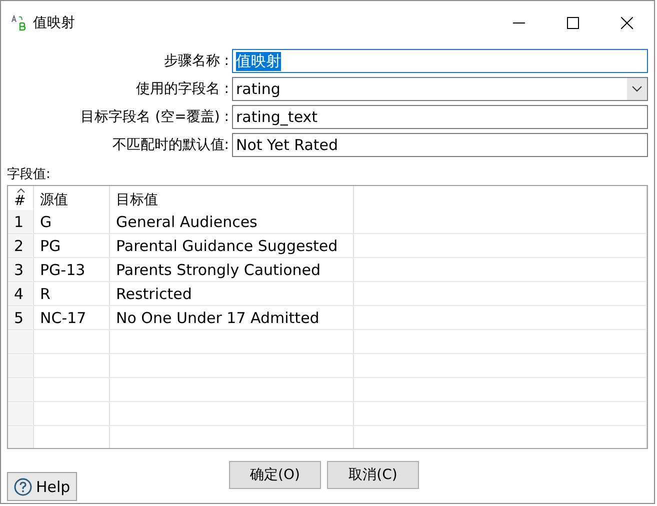 The height and width of the screenshot is (506, 657). I want to click on table-cell: Parental Guidance Suggested, so click(232, 246).